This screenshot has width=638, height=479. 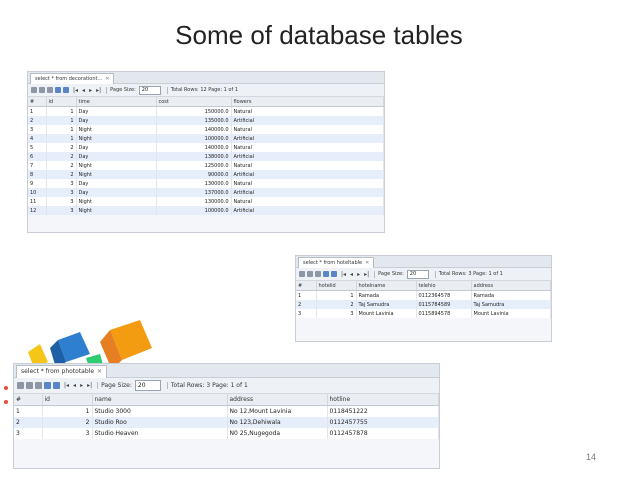 What do you see at coordinates (37, 192) in the screenshot?
I see `table-cell: 10` at bounding box center [37, 192].